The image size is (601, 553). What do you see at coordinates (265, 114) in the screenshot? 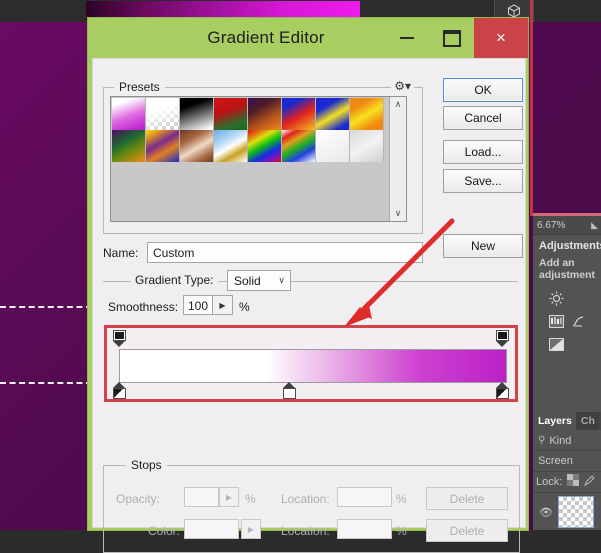
I see `preset-swatch-violet-orange` at bounding box center [265, 114].